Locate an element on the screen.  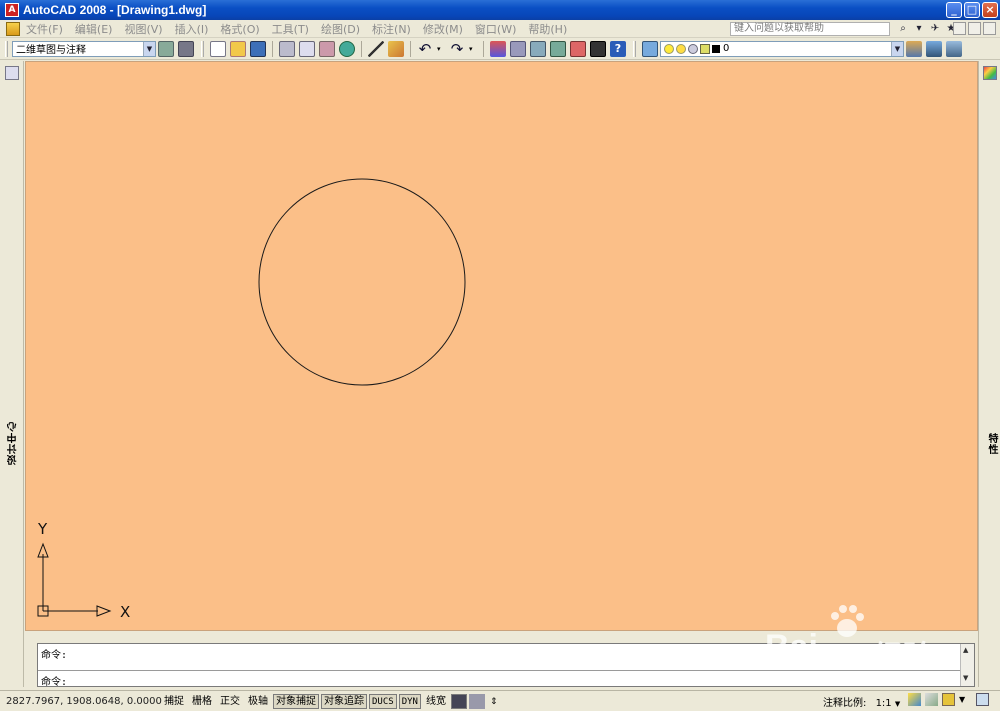
vertical-arrows-icon: ⇕ is located at coordinates (494, 701).